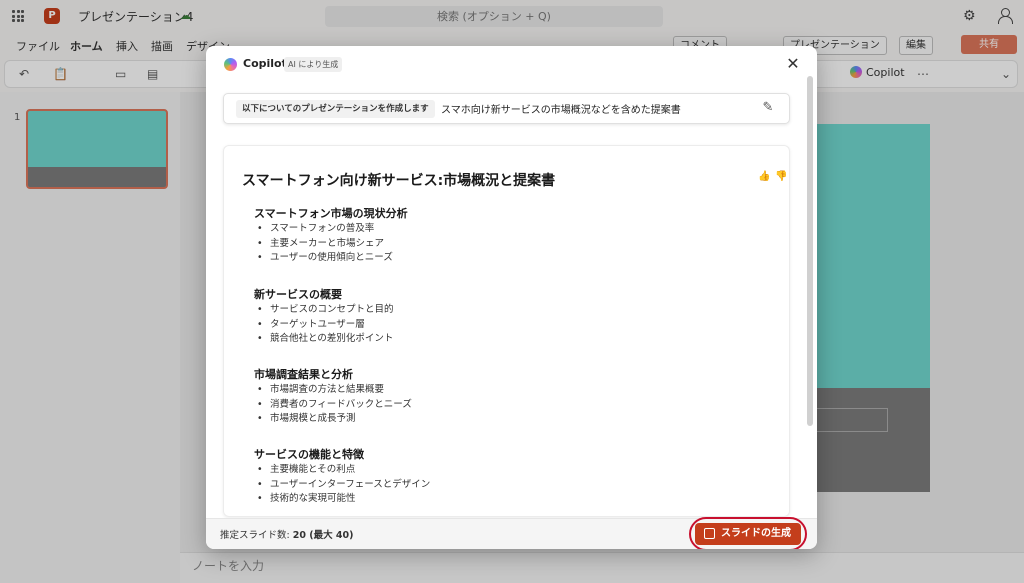 The width and height of the screenshot is (1024, 583). What do you see at coordinates (810, 251) in the screenshot?
I see `scrollbar` at bounding box center [810, 251].